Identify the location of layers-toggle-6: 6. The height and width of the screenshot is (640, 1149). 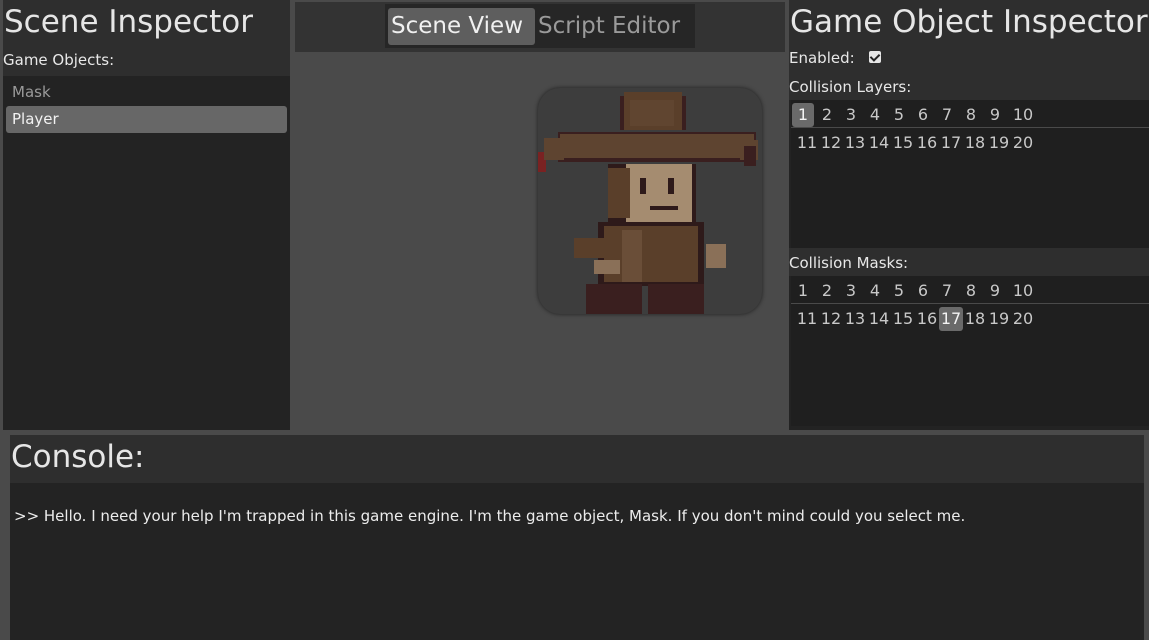
(923, 115).